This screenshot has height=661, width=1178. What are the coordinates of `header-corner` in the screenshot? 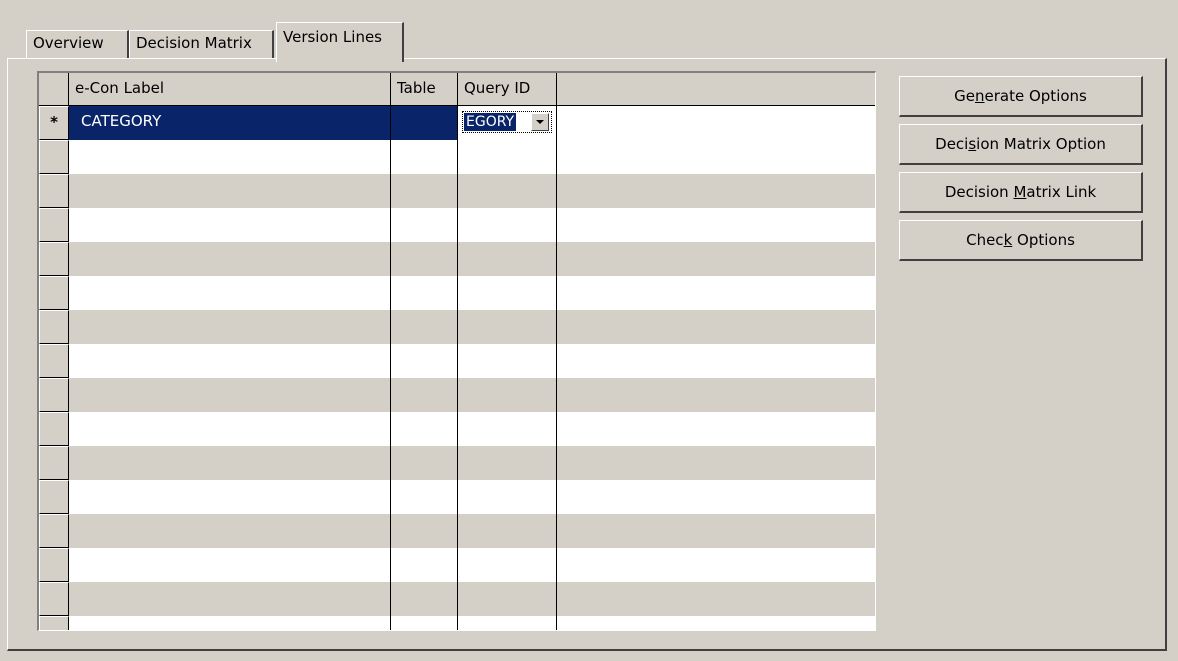 It's located at (54, 89).